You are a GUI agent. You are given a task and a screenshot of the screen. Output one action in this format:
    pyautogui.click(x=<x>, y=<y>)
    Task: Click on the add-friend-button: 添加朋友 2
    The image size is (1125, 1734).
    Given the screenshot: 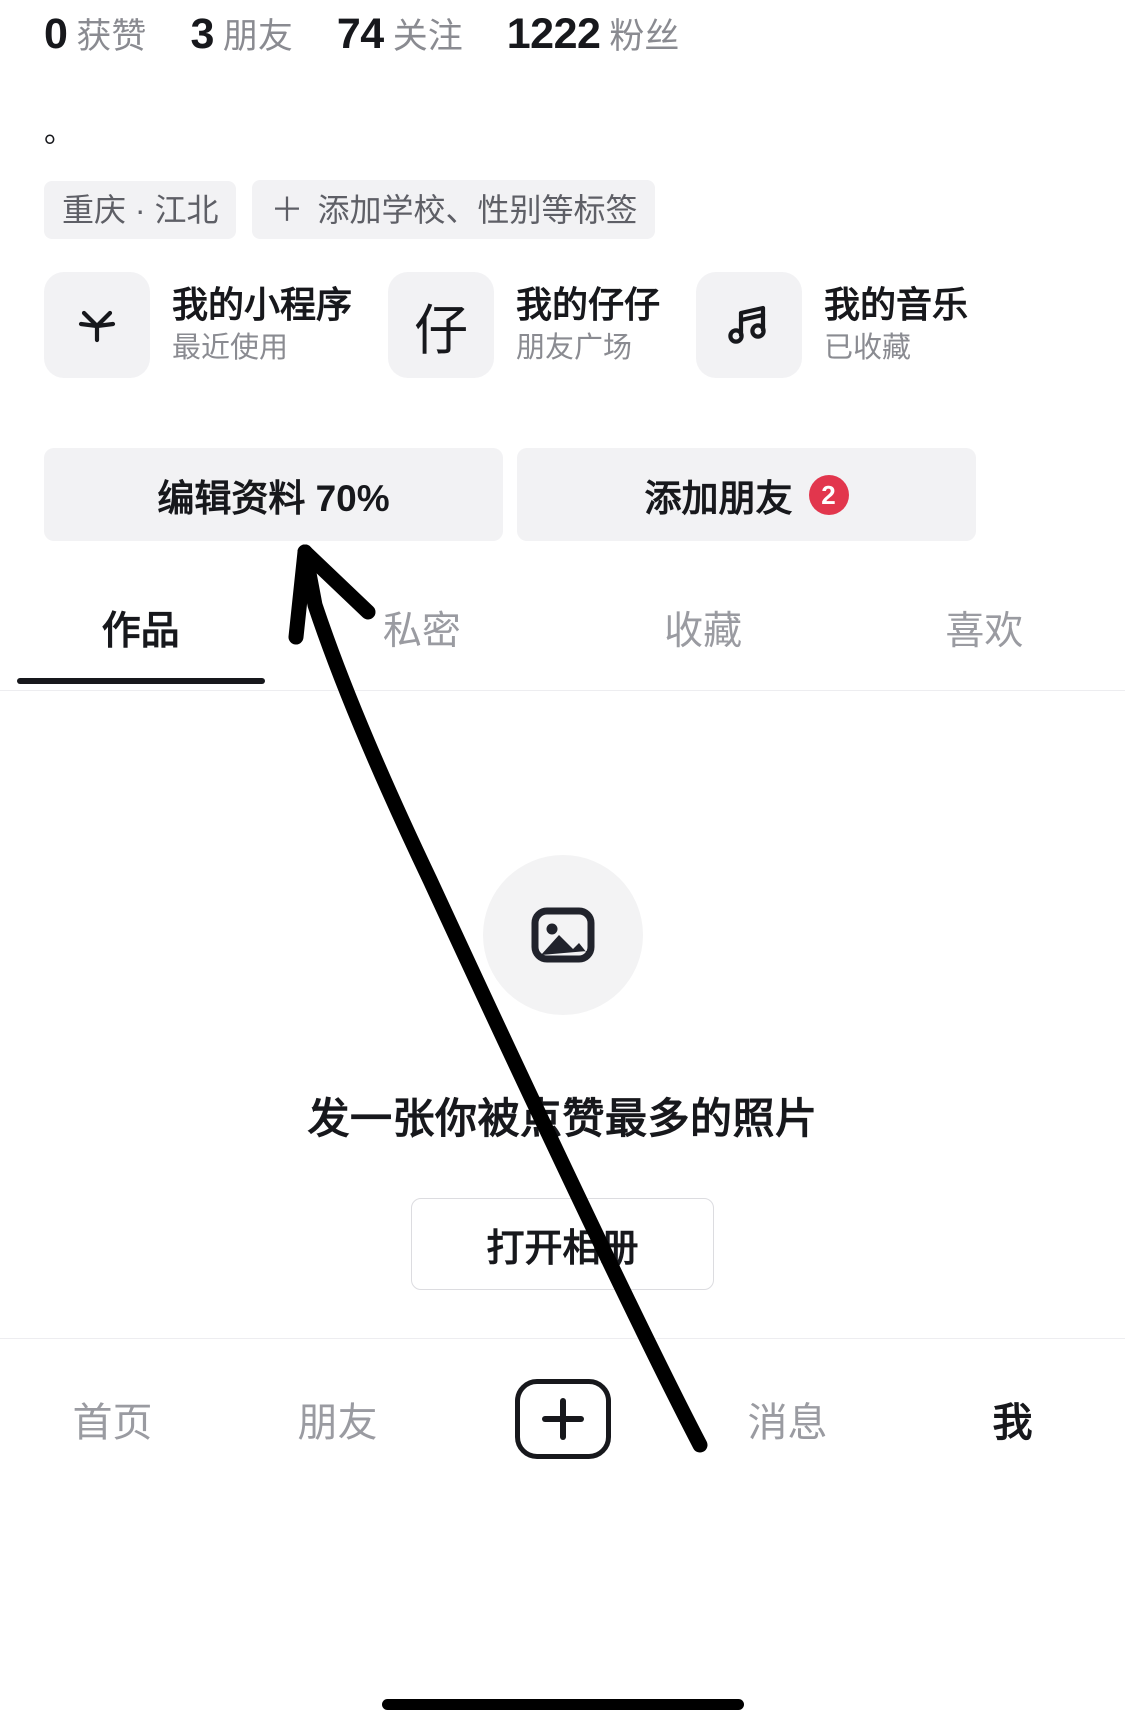 What is the action you would take?
    pyautogui.click(x=746, y=494)
    